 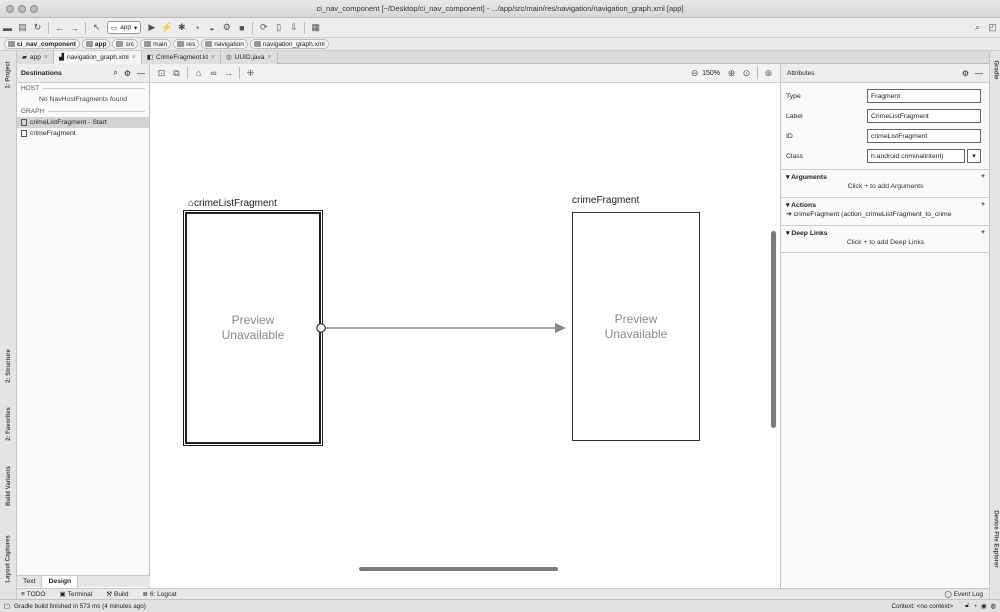 I want to click on build-tool: ⚒ Build, so click(x=117, y=594).